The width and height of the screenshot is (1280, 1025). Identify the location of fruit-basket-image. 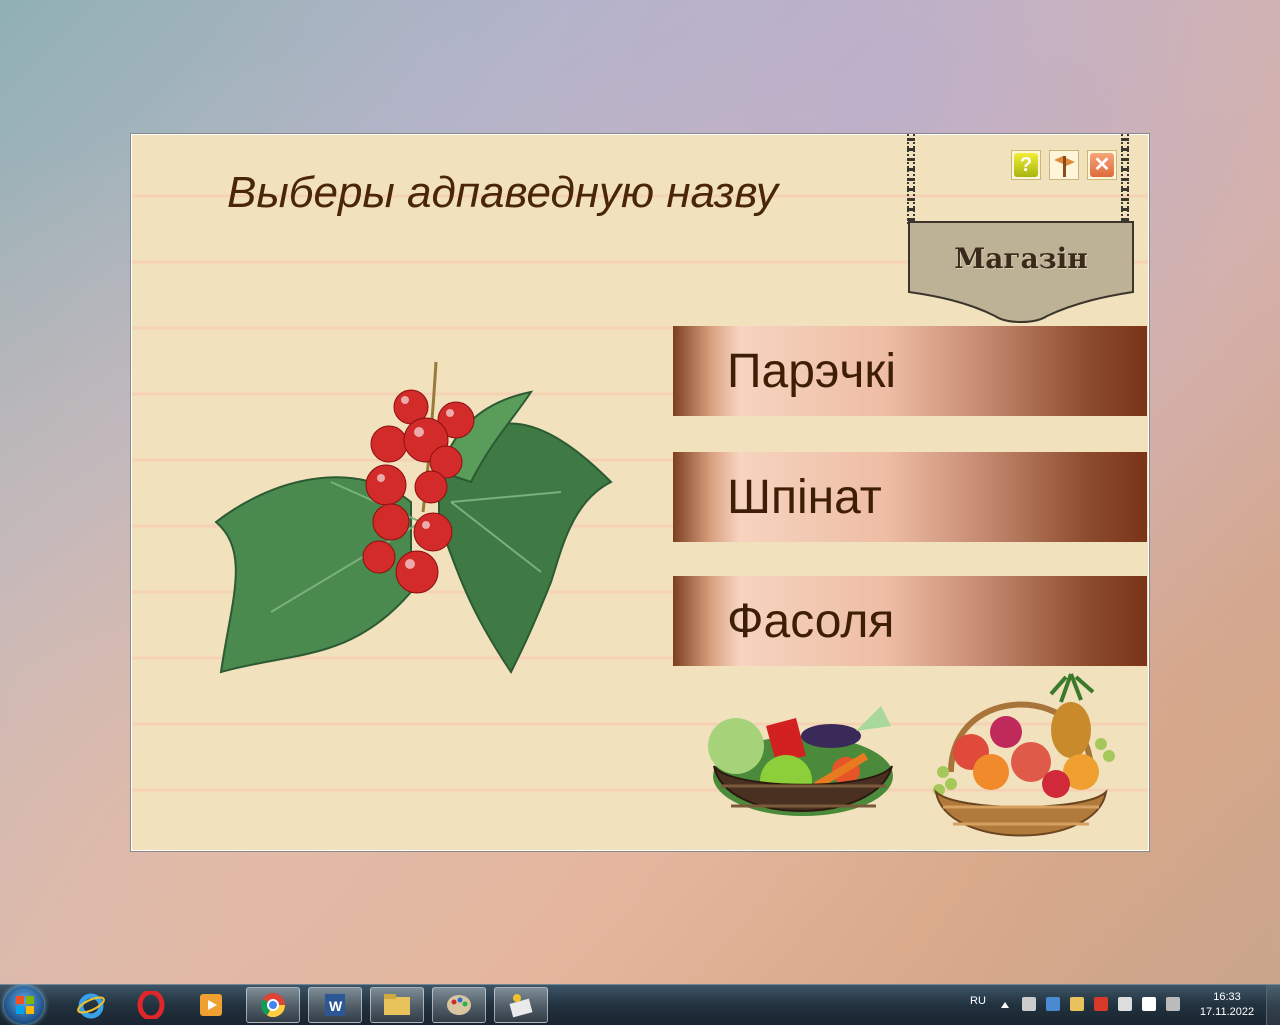
(1024, 755).